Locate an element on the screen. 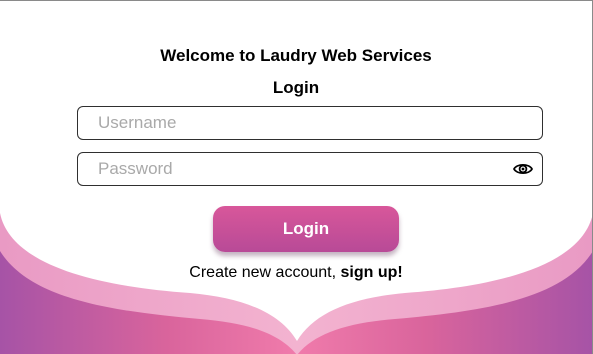  password-input is located at coordinates (298, 169).